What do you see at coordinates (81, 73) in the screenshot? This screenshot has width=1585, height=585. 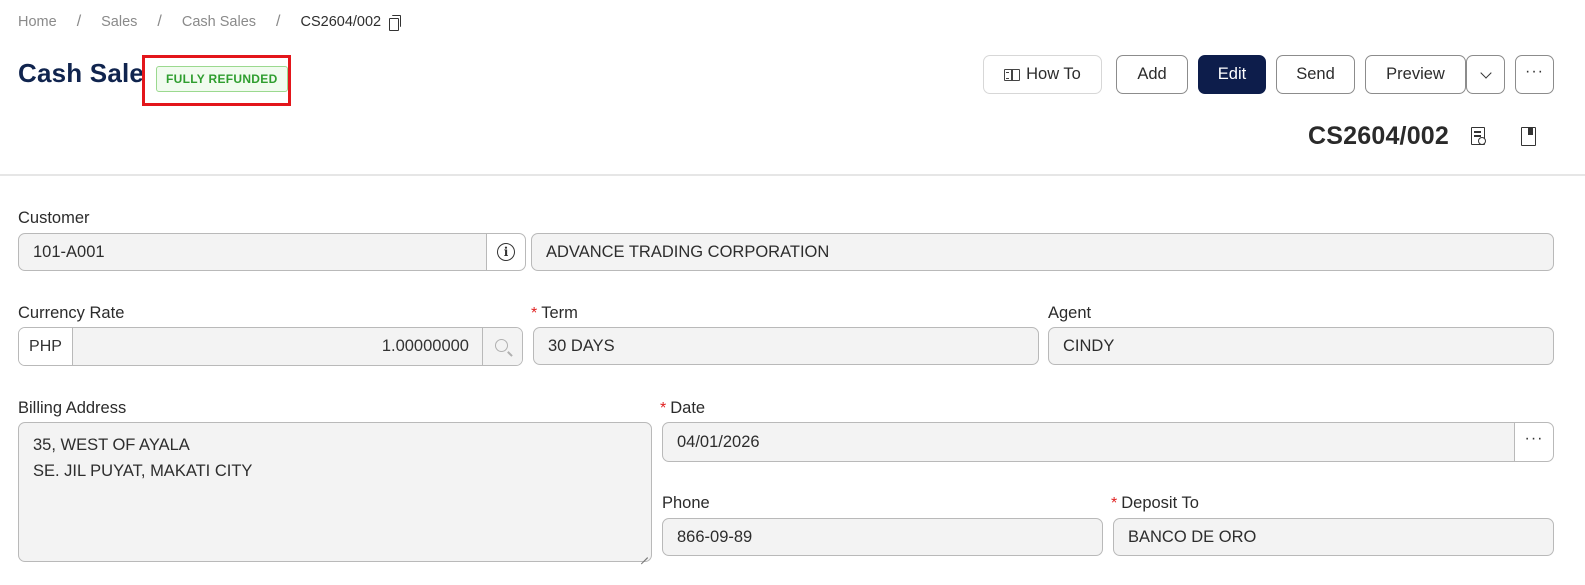 I see `page-title: Cash Sale` at bounding box center [81, 73].